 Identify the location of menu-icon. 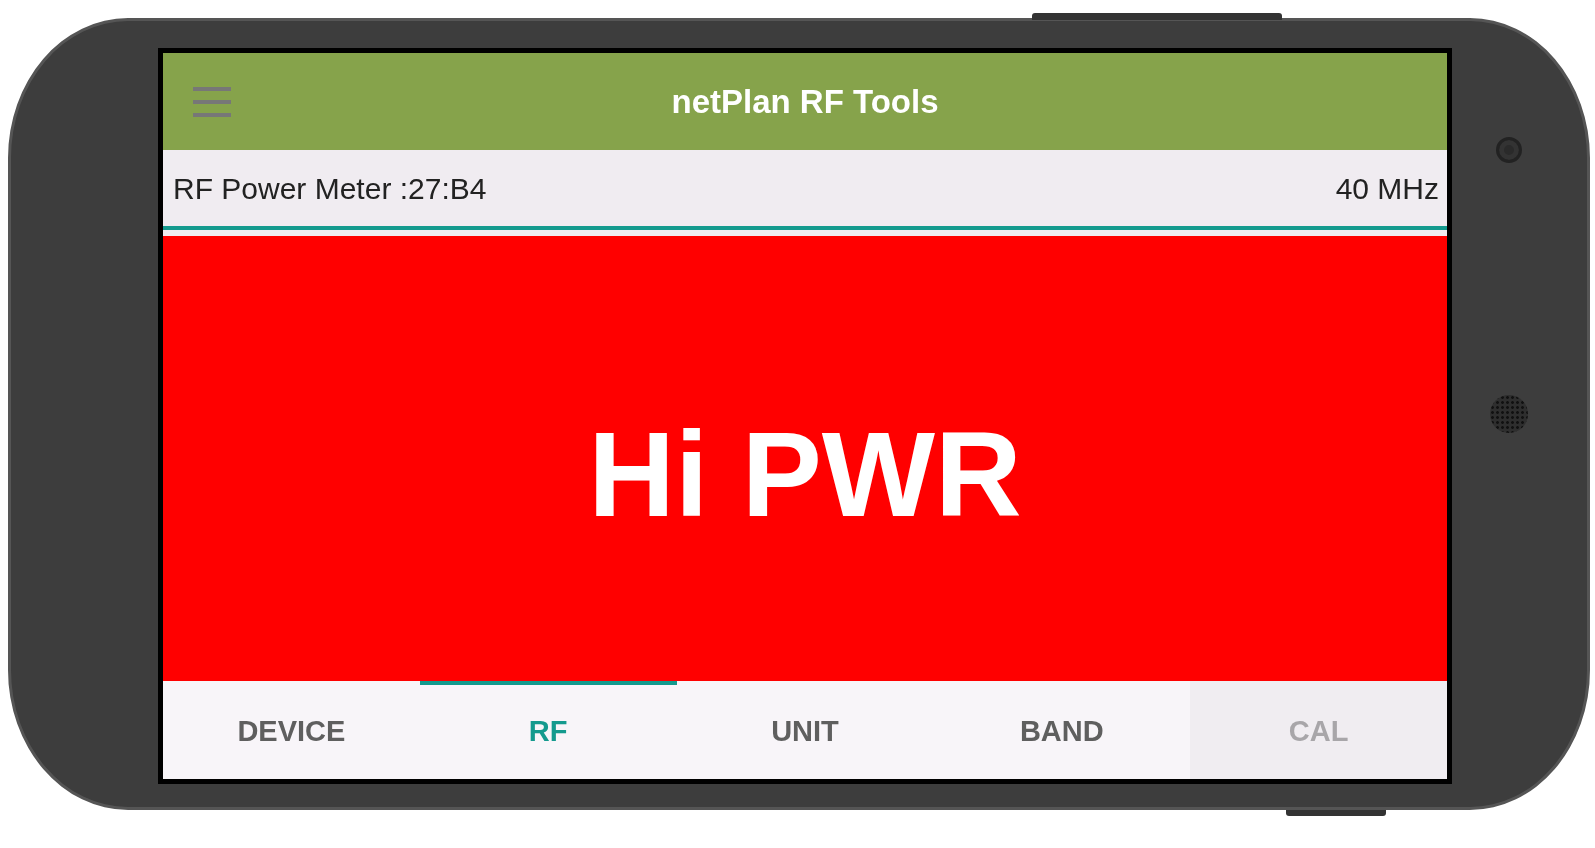
(212, 101).